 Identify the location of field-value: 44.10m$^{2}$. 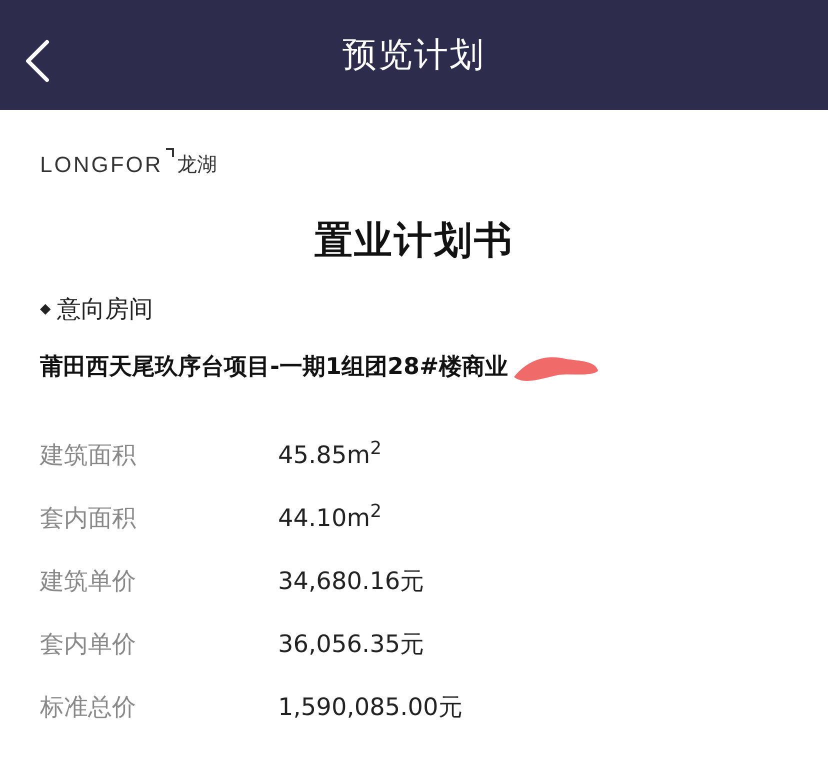
(330, 517).